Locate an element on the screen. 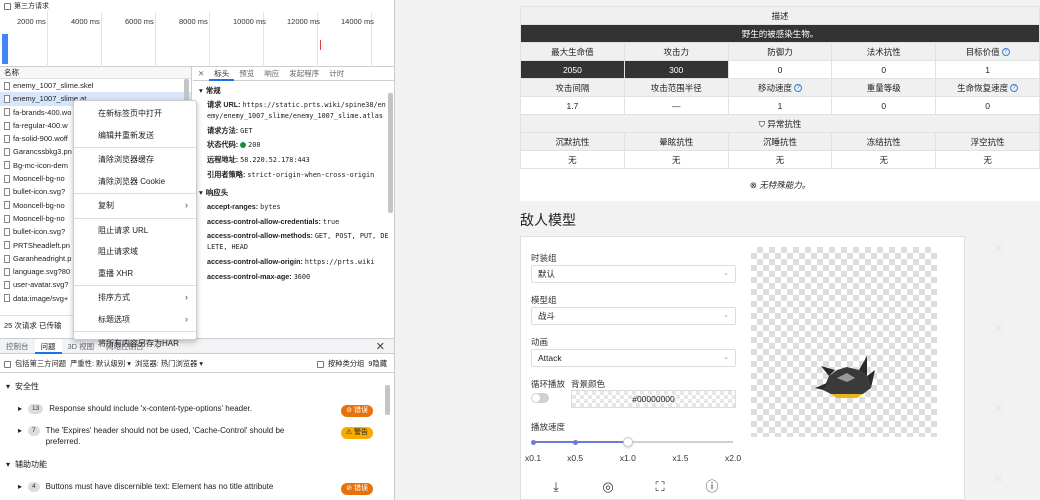 Image resolution: width=1040 pixels, height=500 pixels. response-headers-section-header: ▾ 响应头 is located at coordinates (293, 191).